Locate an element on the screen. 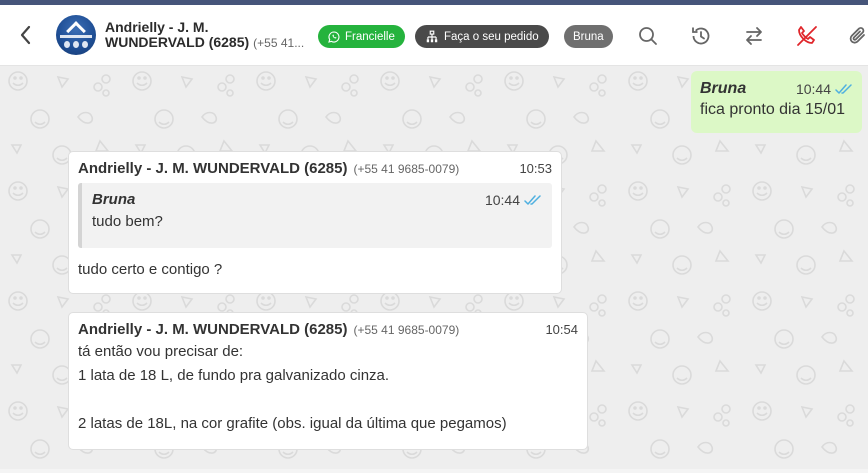 The width and height of the screenshot is (868, 473). end-call-button is located at coordinates (807, 36).